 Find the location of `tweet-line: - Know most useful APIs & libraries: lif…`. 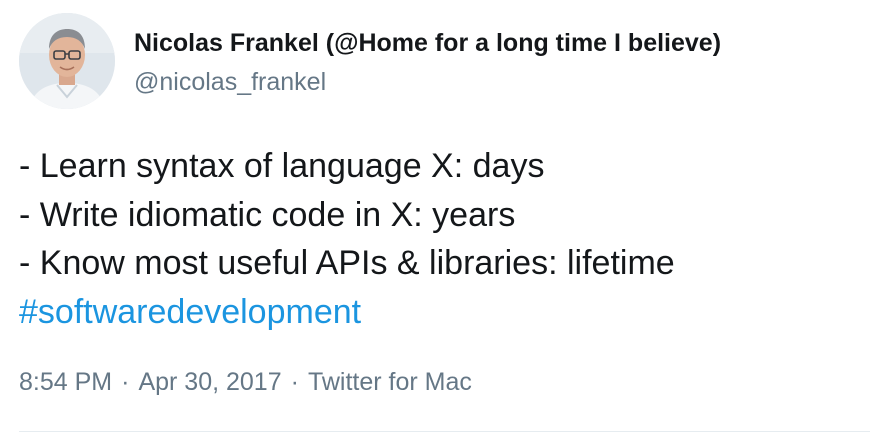

tweet-line: - Know most useful APIs & libraries: lif… is located at coordinates (347, 263).